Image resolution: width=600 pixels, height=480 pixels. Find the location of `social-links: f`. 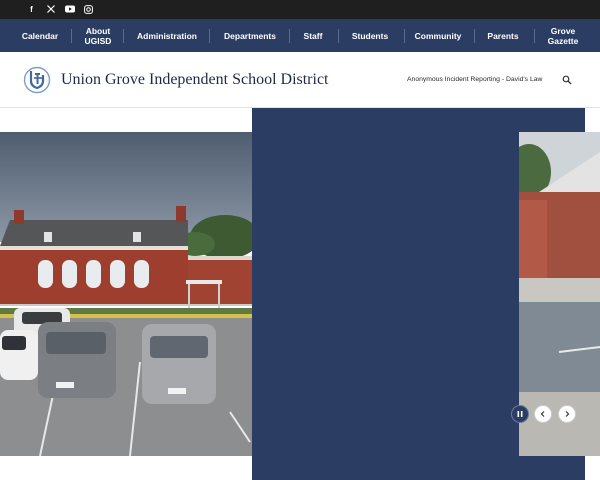

social-links: f is located at coordinates (60, 9).